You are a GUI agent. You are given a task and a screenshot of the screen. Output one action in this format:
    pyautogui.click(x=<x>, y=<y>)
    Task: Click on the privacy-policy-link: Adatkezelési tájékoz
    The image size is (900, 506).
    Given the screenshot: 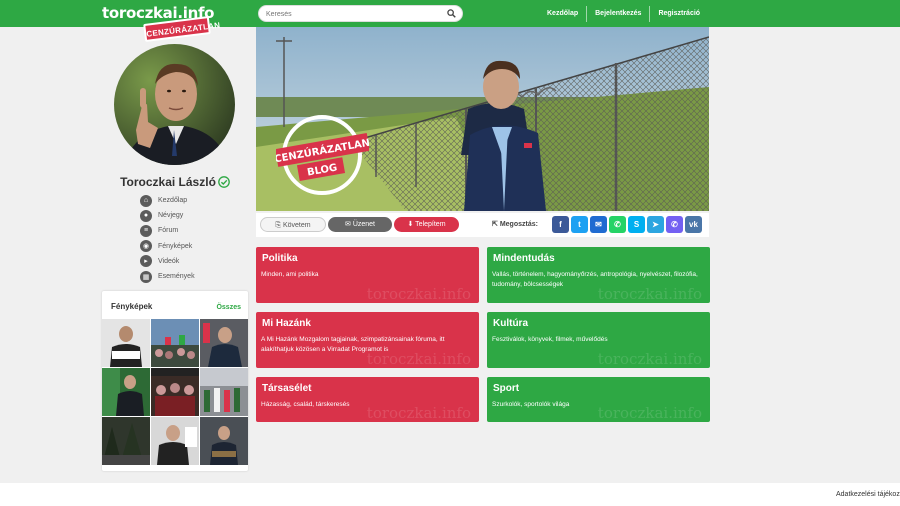 What is the action you would take?
    pyautogui.click(x=868, y=494)
    